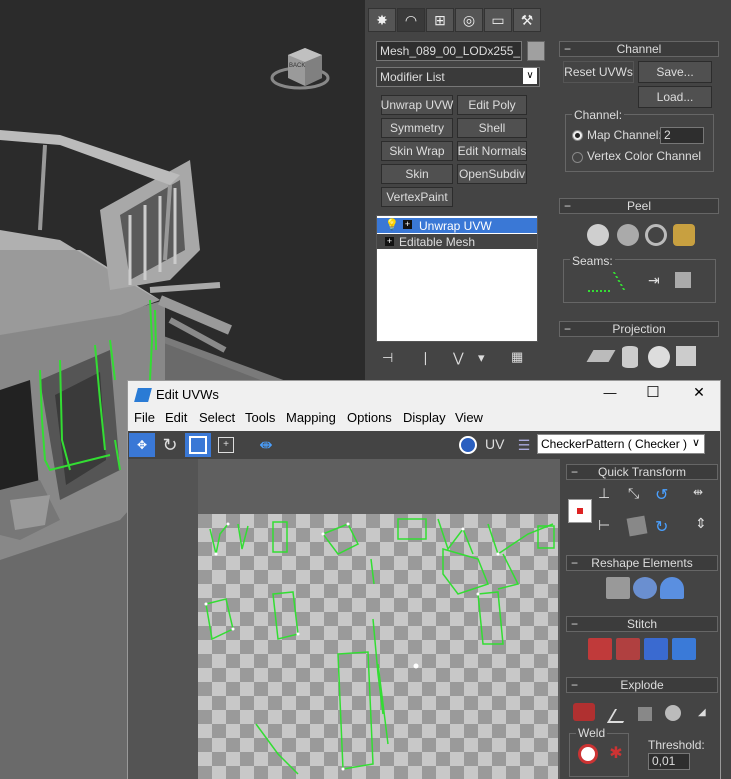  Describe the element at coordinates (536, 51) in the screenshot. I see `object-color-swatch` at that location.